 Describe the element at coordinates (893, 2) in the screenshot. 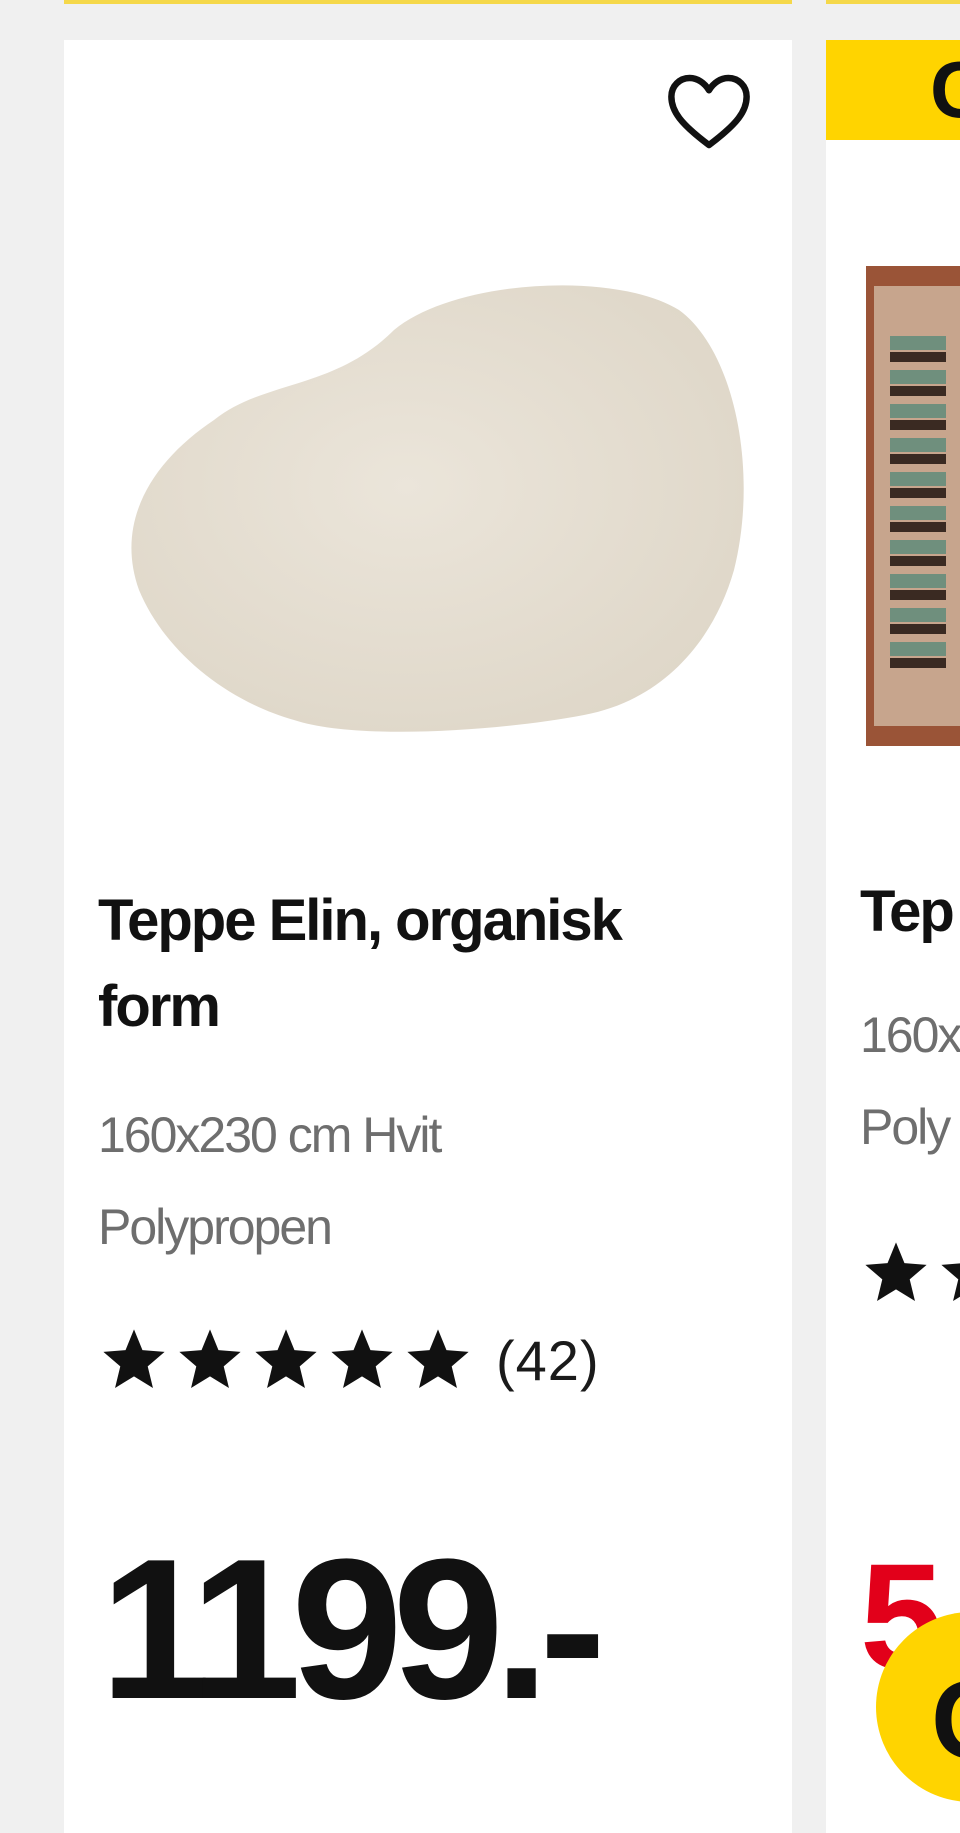

I see `top-accent-bar-right` at that location.